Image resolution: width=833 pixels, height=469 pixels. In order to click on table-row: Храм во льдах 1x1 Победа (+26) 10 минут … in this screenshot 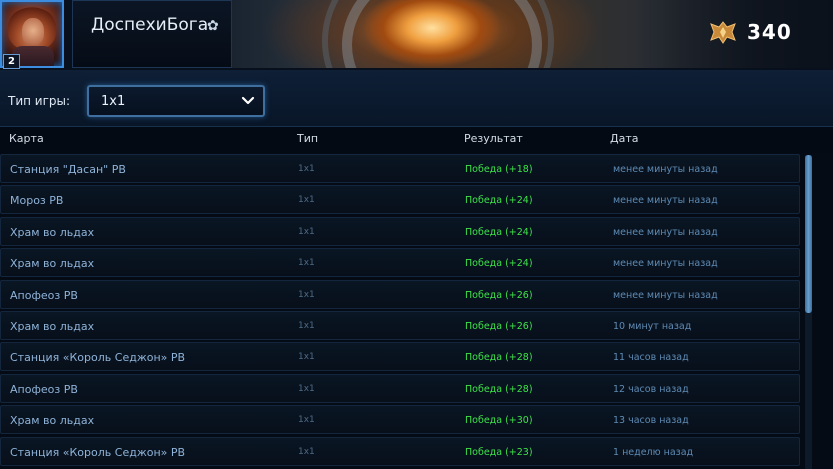, I will do `click(400, 325)`.